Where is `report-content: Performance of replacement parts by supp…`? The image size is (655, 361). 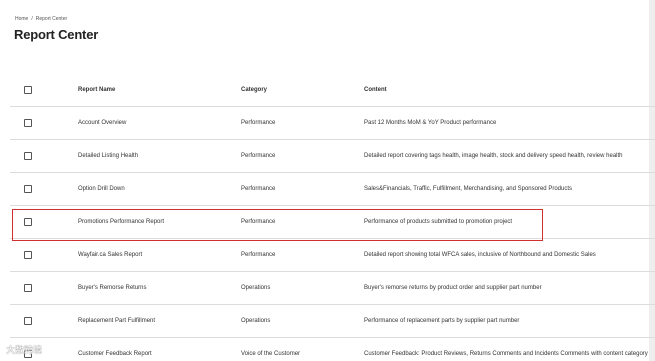 report-content: Performance of replacement parts by supp… is located at coordinates (442, 321).